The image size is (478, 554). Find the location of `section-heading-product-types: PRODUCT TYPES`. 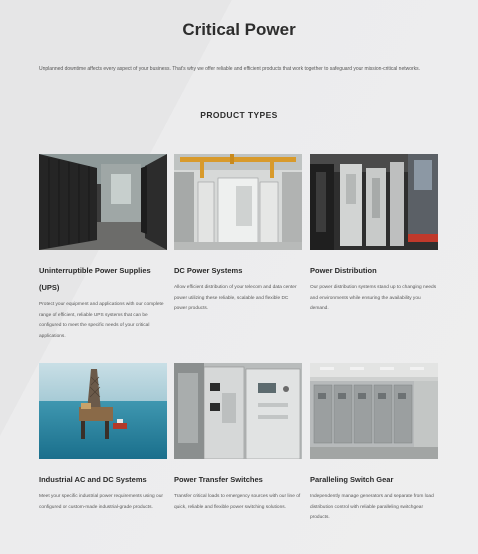

section-heading-product-types: PRODUCT TYPES is located at coordinates (239, 115).